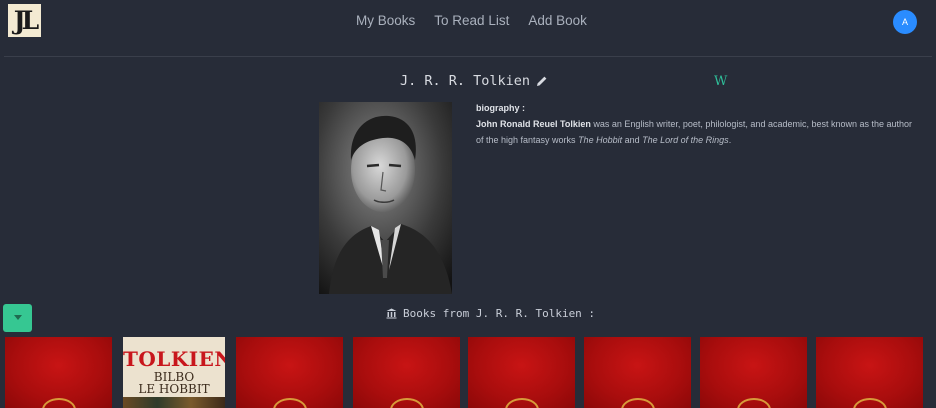  Describe the element at coordinates (730, 139) in the screenshot. I see `bio-text-3: .` at that location.